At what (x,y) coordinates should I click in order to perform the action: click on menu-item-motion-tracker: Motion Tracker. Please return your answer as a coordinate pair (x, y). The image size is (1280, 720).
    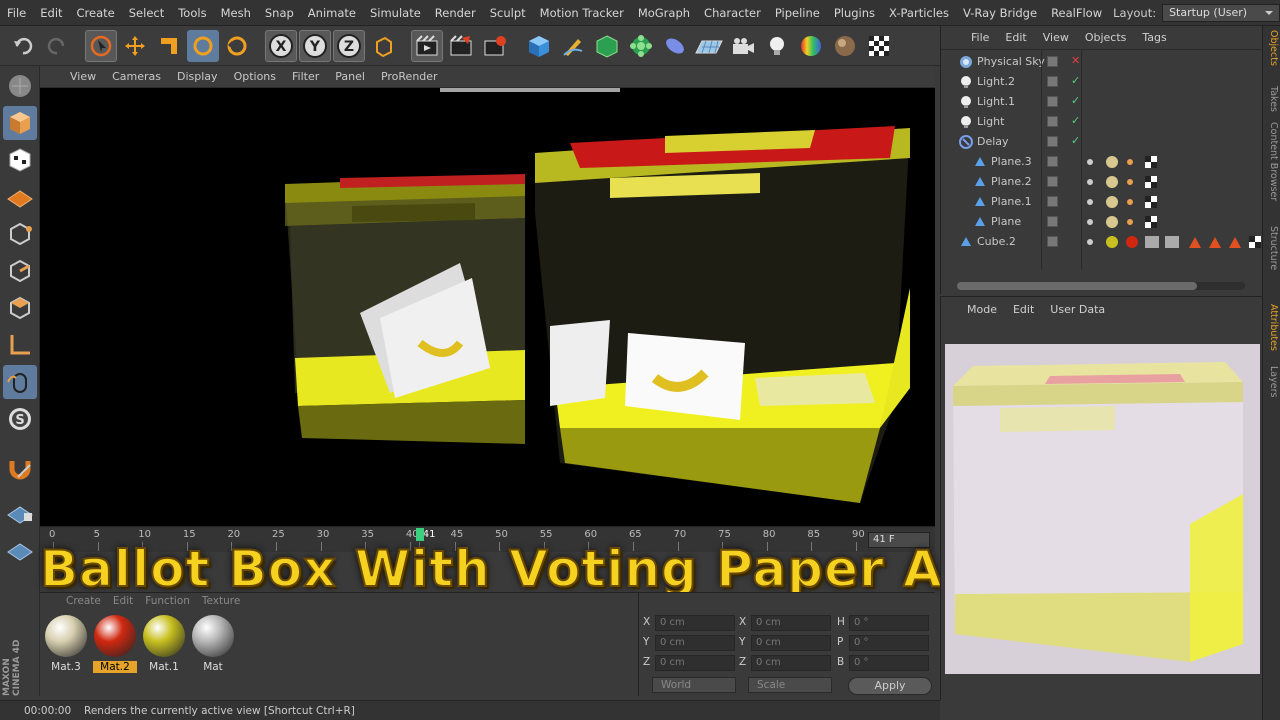
    Looking at the image, I should click on (582, 13).